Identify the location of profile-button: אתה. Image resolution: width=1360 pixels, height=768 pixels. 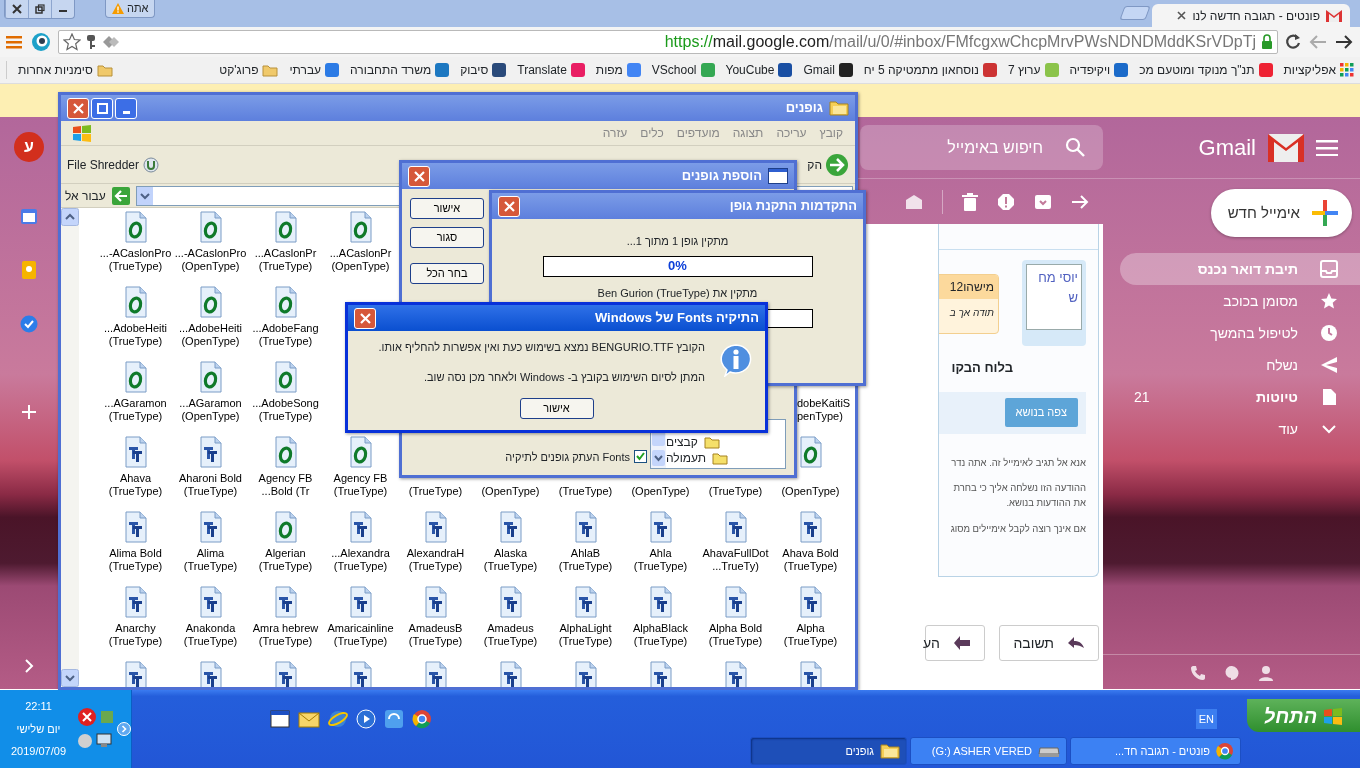
(130, 9).